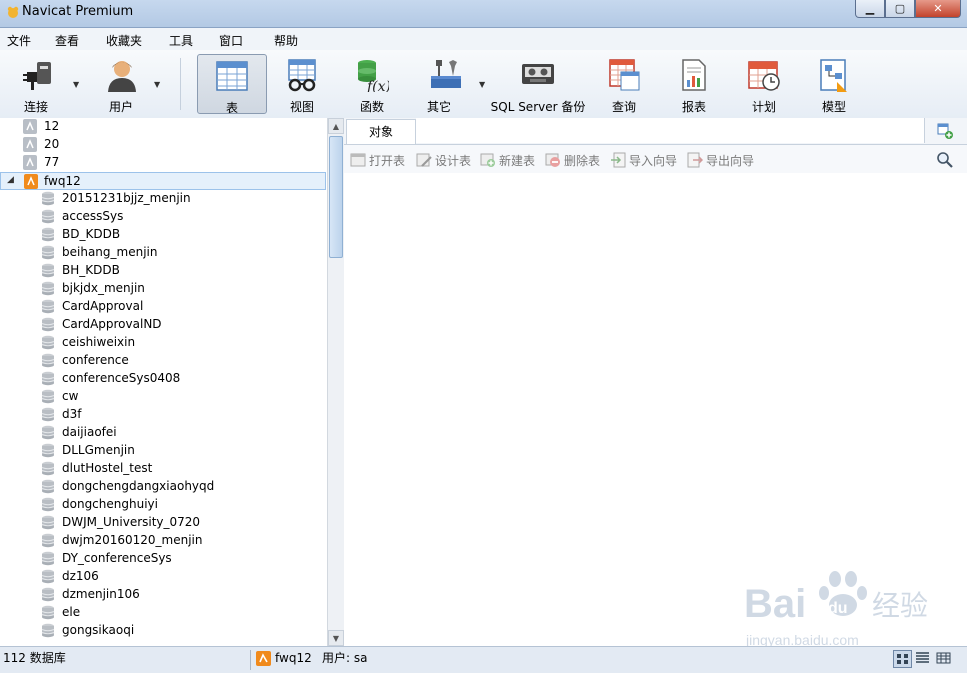 This screenshot has height=673, width=967. I want to click on tree-server-20: 20, so click(163, 145).